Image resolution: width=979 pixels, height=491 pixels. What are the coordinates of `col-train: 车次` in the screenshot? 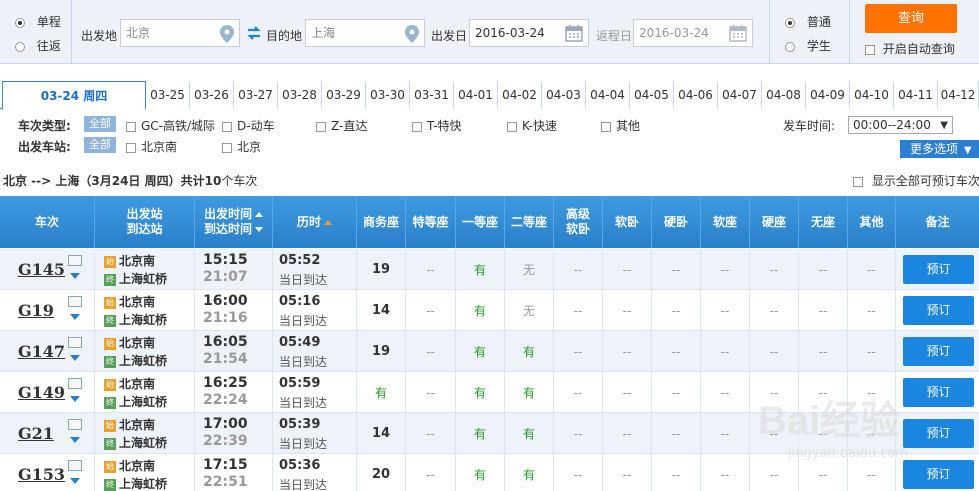 It's located at (47, 222).